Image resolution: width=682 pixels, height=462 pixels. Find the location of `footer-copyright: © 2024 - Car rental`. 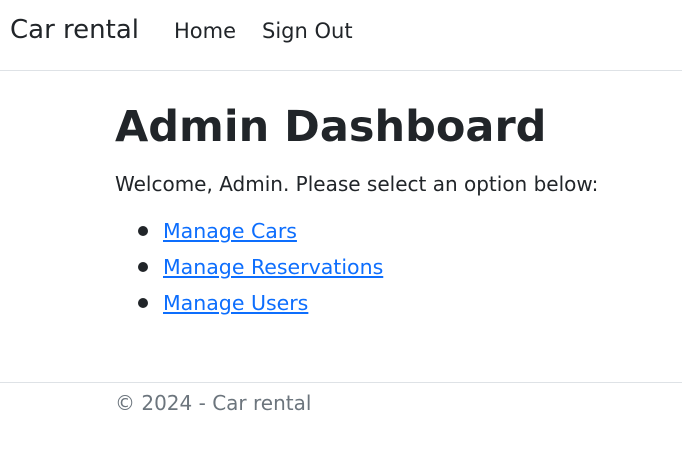

footer-copyright: © 2024 - Car rental is located at coordinates (213, 403).